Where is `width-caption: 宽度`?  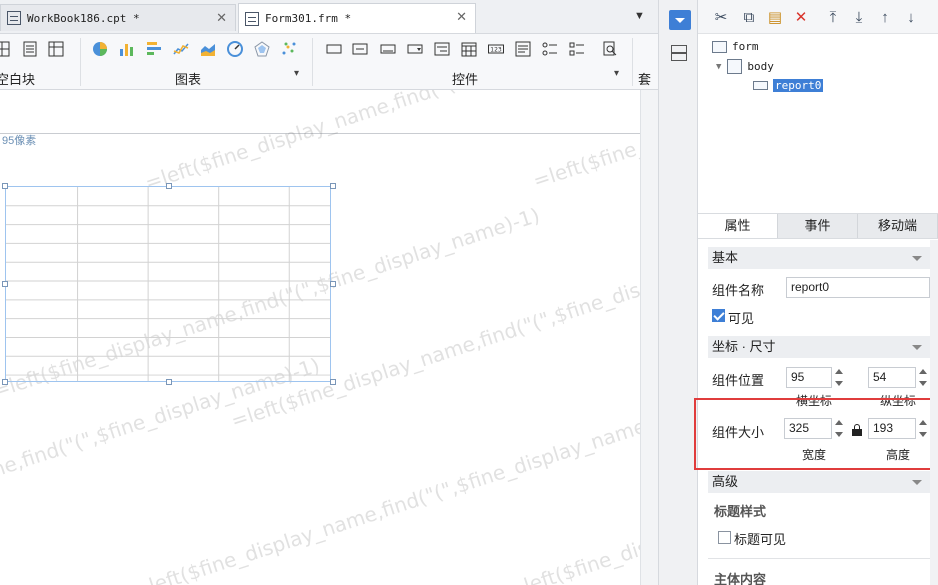
width-caption: 宽度 is located at coordinates (814, 455).